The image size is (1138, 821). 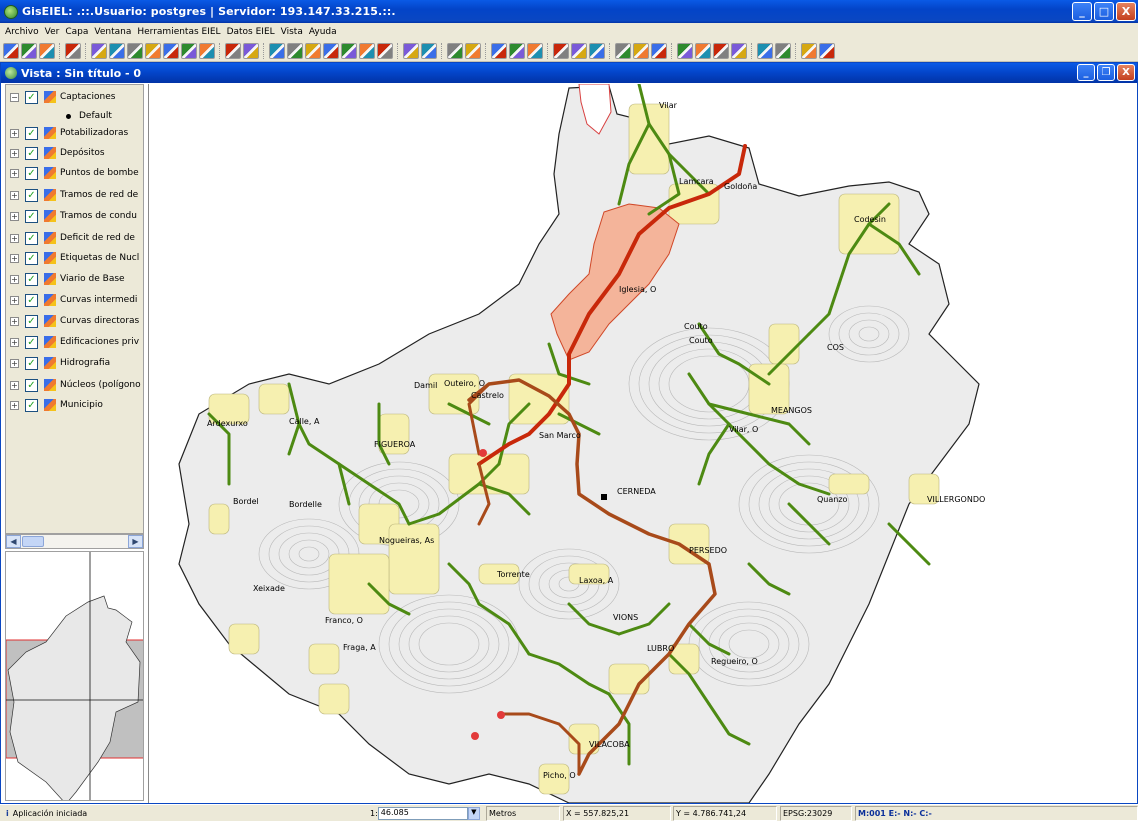 What do you see at coordinates (33, 541) in the screenshot?
I see `scroll-thumb` at bounding box center [33, 541].